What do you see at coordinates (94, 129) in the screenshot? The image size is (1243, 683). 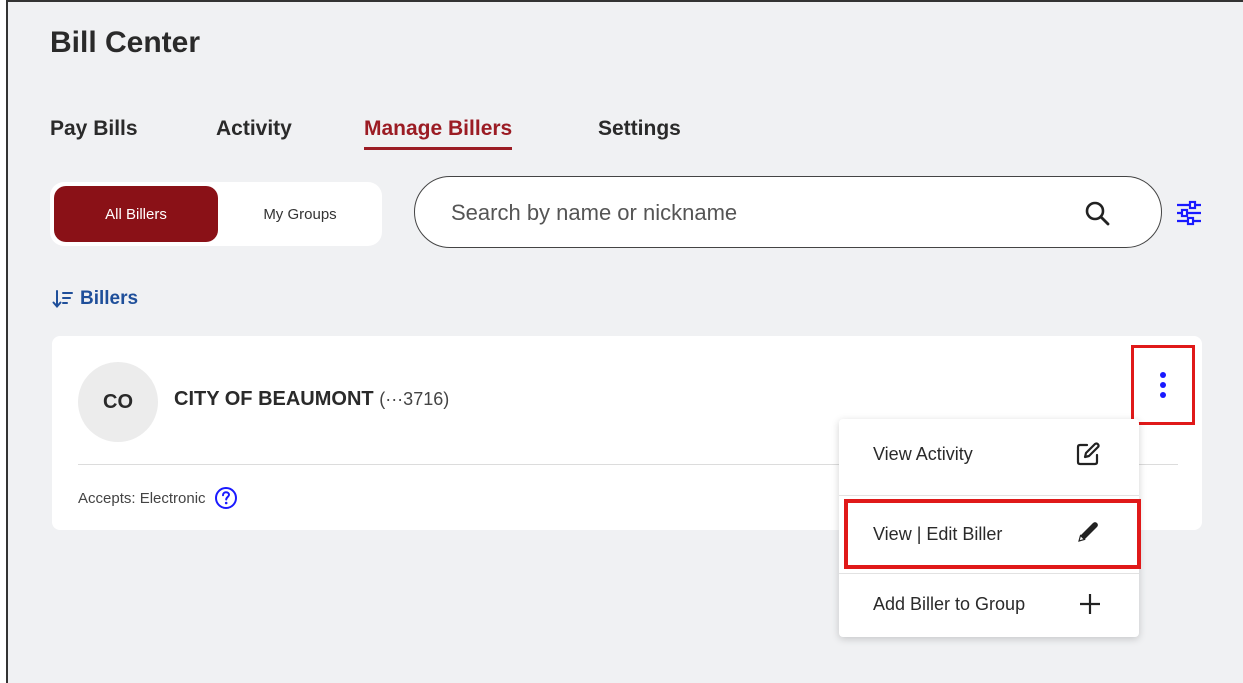 I see `tab-pay-bills: Pay Bills` at bounding box center [94, 129].